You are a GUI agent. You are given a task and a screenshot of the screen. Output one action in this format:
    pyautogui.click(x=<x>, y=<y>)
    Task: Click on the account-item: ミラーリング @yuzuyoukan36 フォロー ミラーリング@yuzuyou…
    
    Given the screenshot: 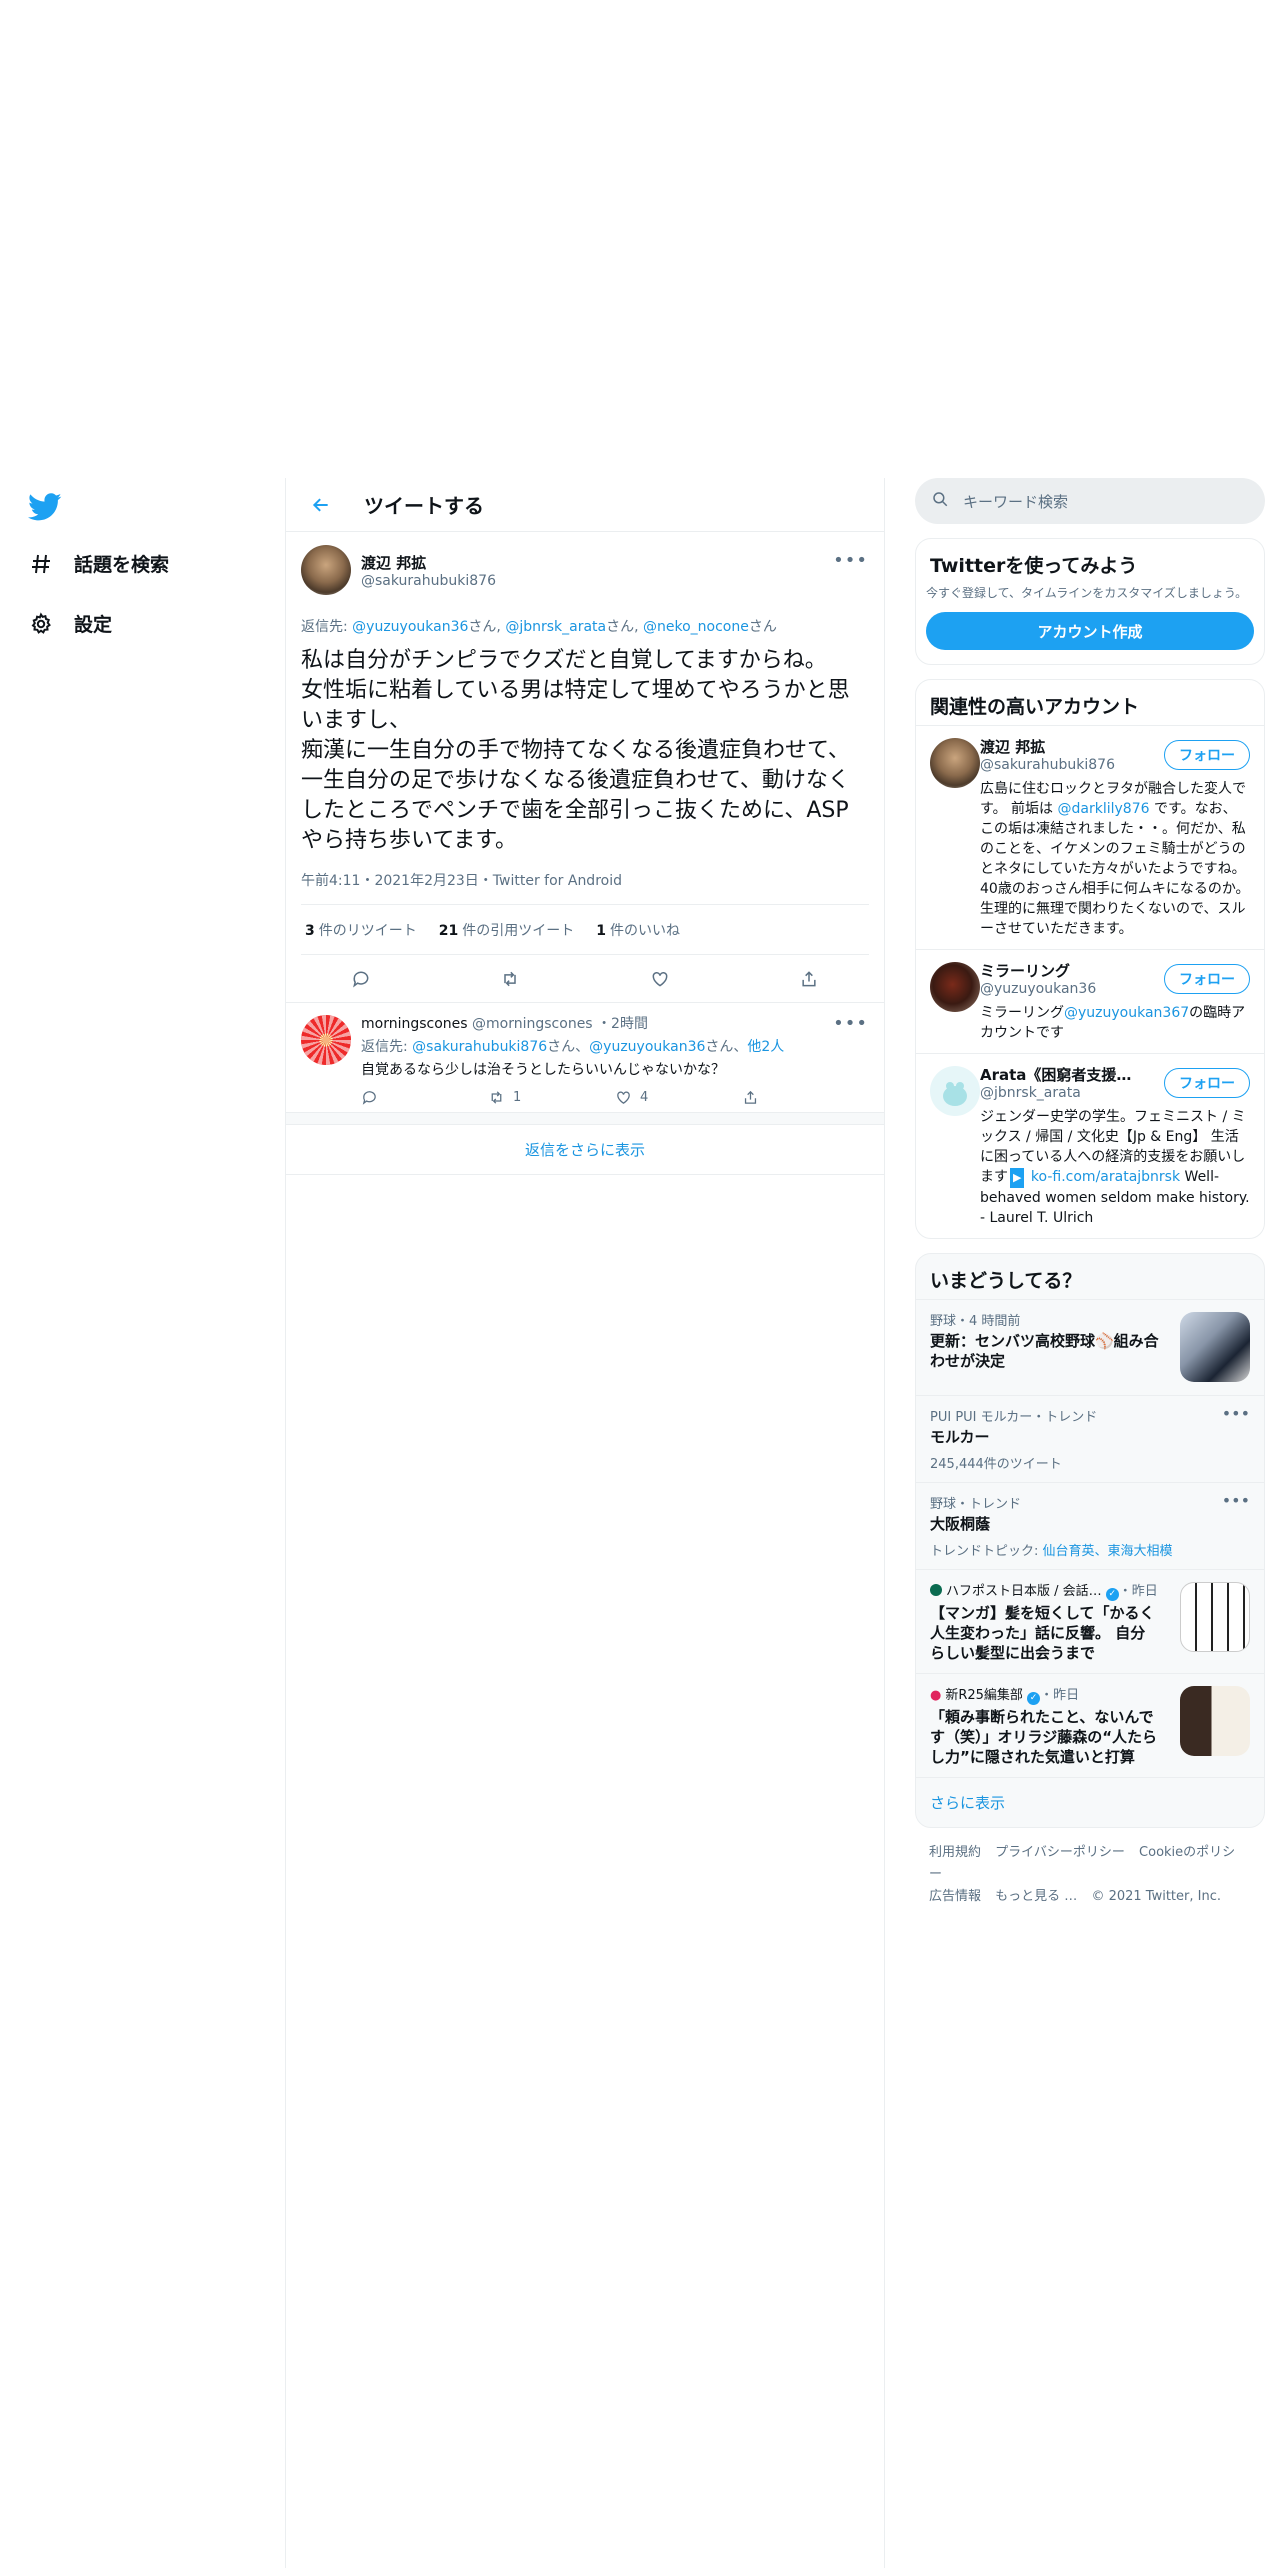 What is the action you would take?
    pyautogui.click(x=1090, y=1001)
    